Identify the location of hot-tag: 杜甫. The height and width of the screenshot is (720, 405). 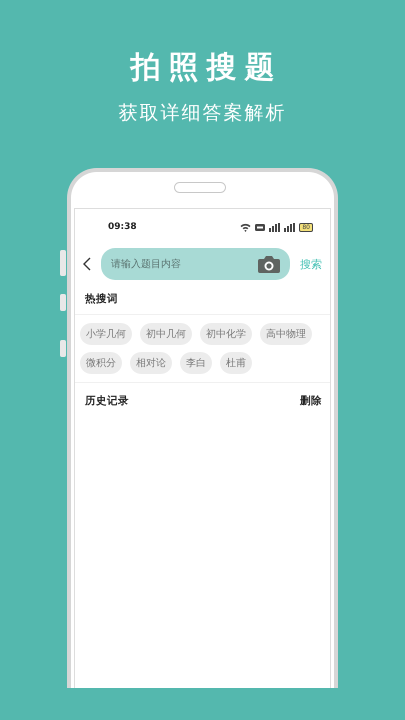
(236, 363).